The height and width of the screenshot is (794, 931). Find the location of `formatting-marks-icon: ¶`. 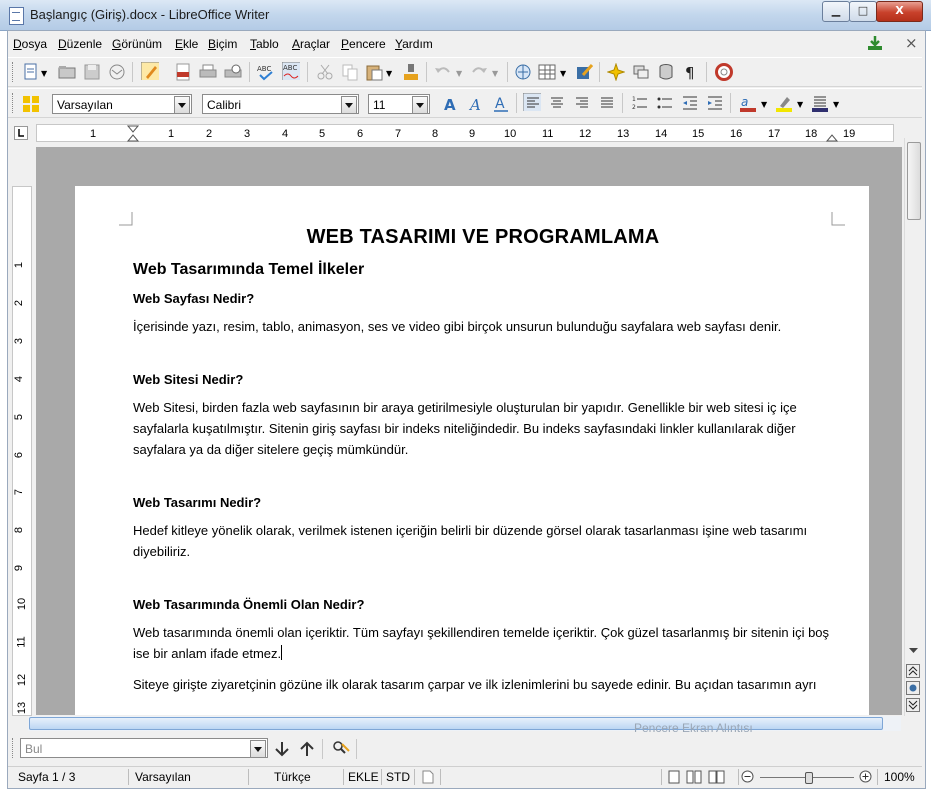

formatting-marks-icon: ¶ is located at coordinates (691, 72).